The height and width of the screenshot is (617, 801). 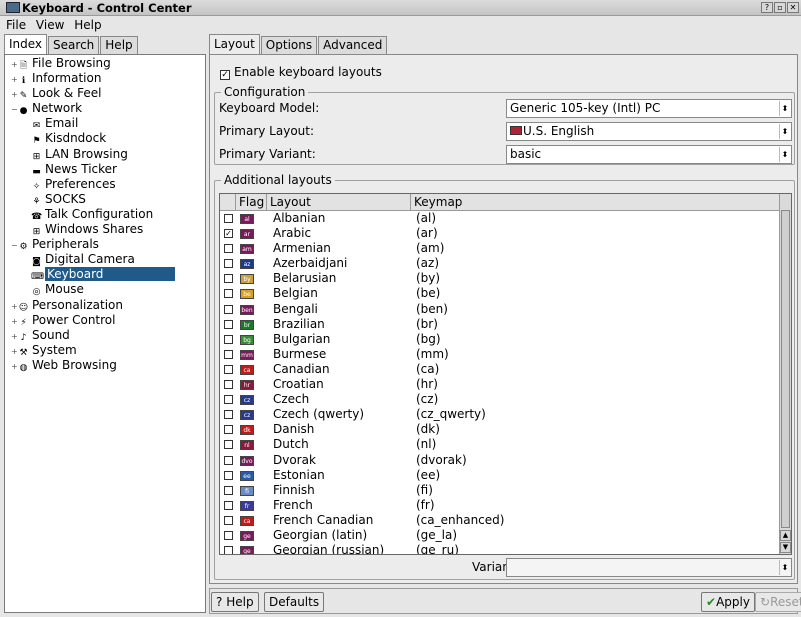 What do you see at coordinates (500, 460) in the screenshot?
I see `list-item: dvo Dvorak (dvorak)` at bounding box center [500, 460].